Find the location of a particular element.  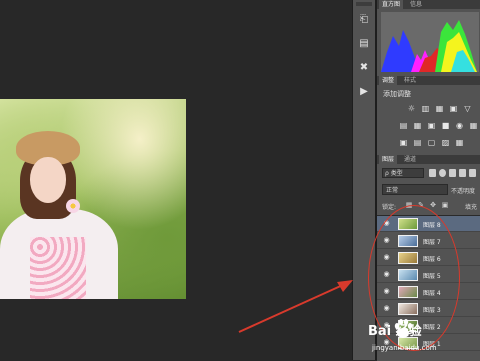

histogram-panel-header: 直方图 信息 is located at coordinates (428, 4).